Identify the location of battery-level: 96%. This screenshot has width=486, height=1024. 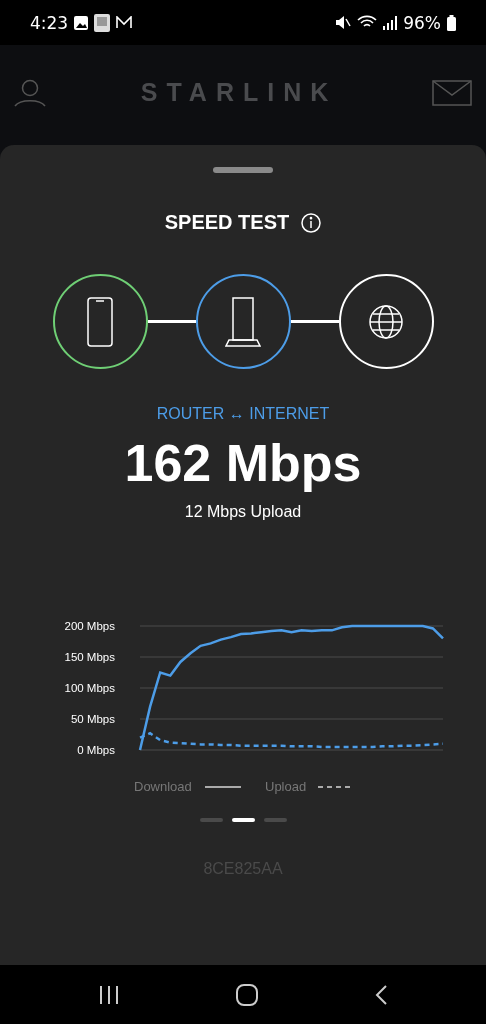
(422, 22).